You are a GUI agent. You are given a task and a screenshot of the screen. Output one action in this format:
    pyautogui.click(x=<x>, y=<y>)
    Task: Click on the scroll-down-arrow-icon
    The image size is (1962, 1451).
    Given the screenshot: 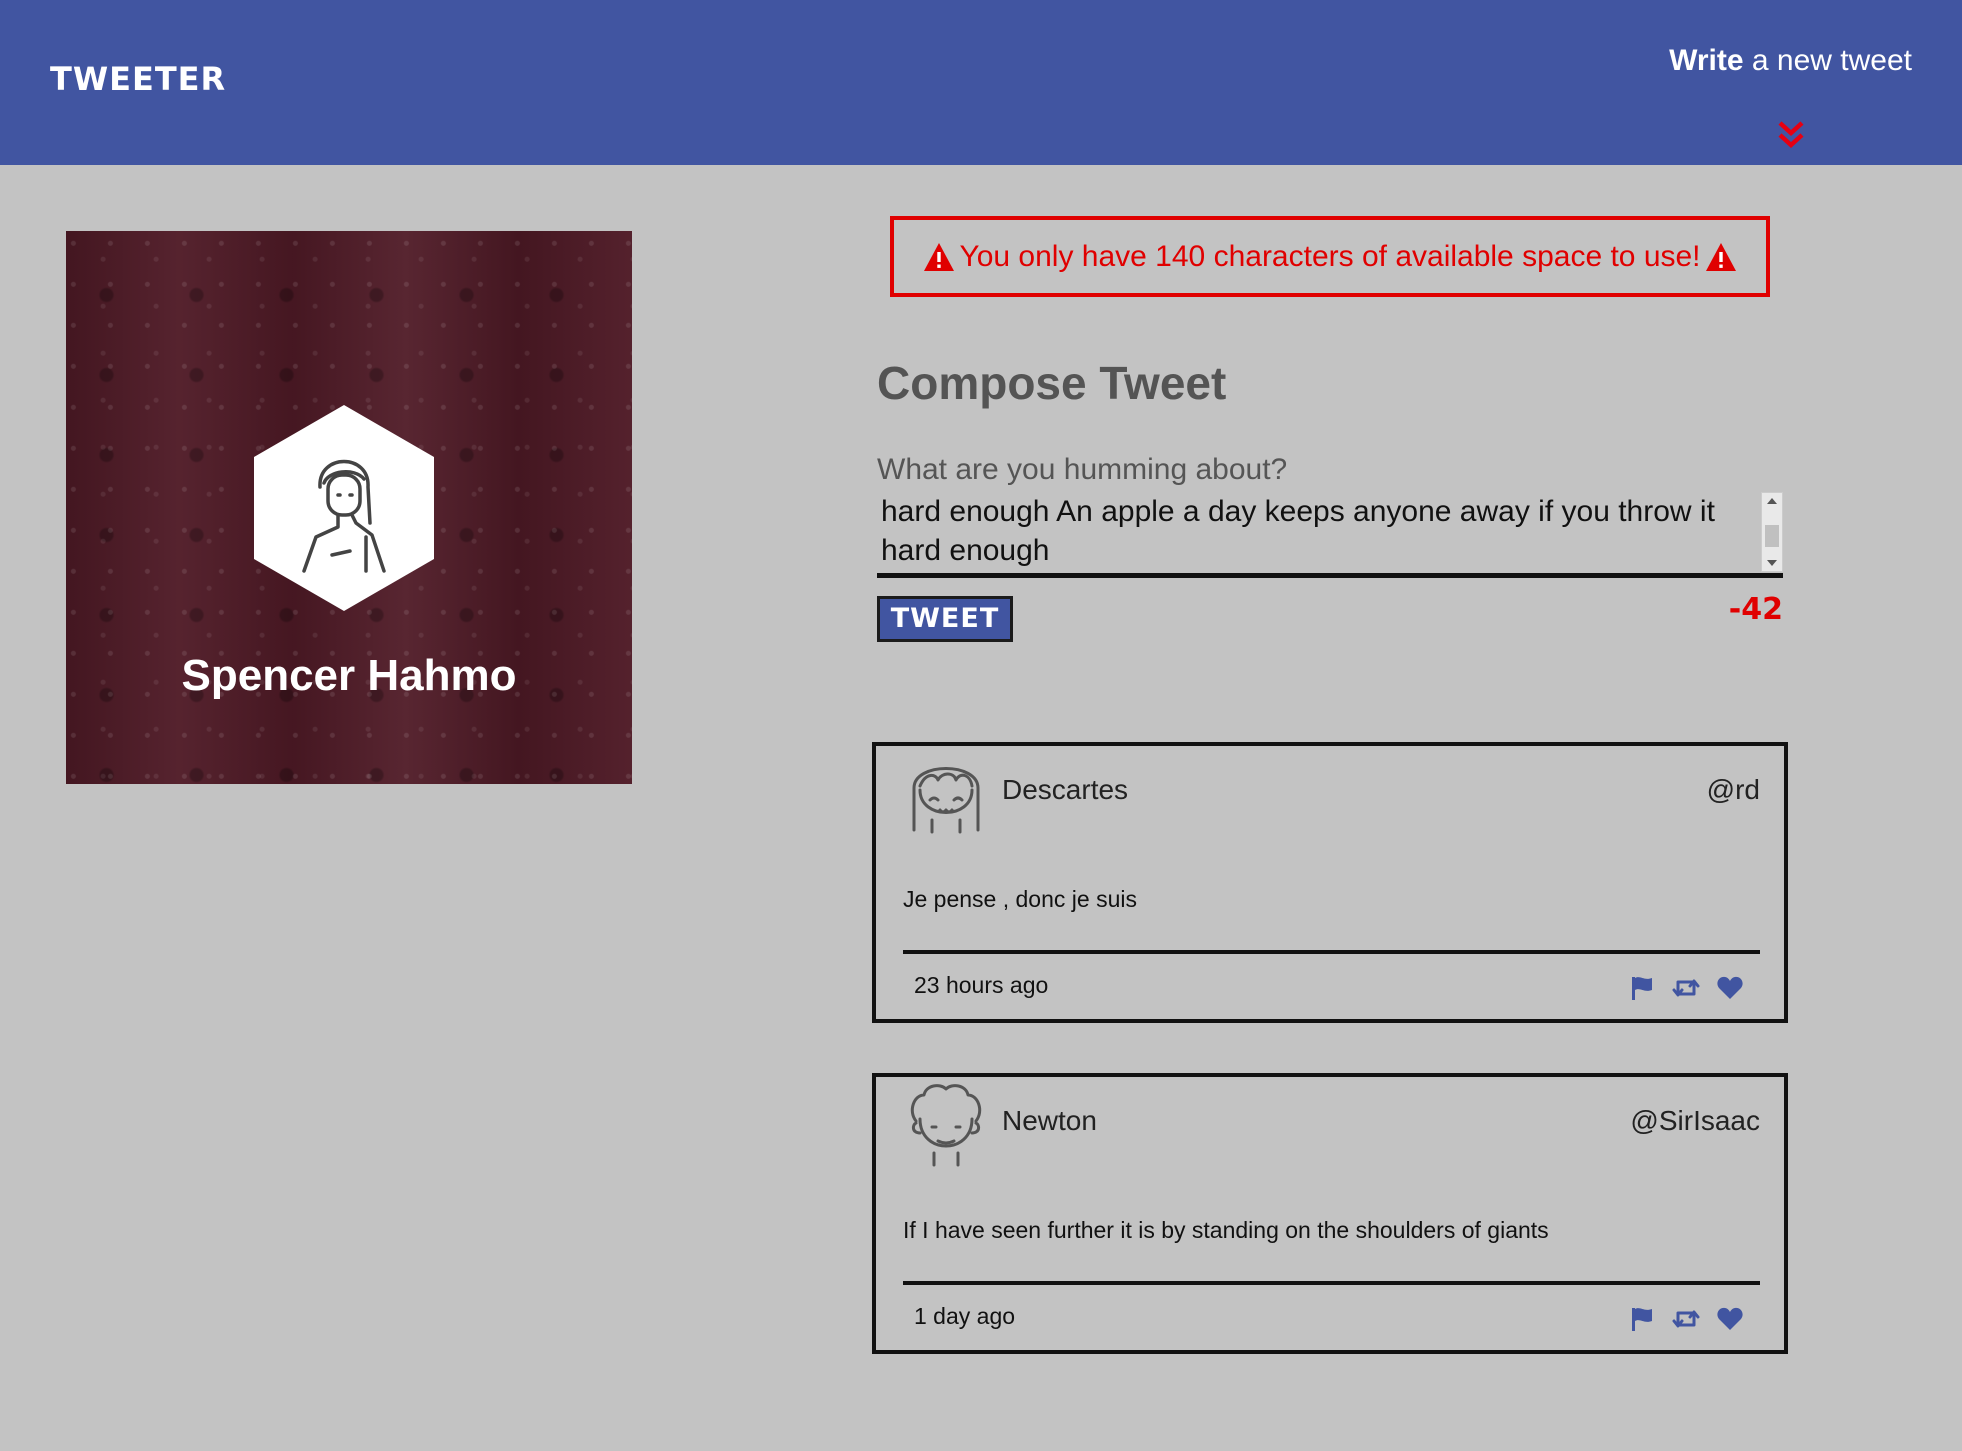 What is the action you would take?
    pyautogui.click(x=1772, y=563)
    